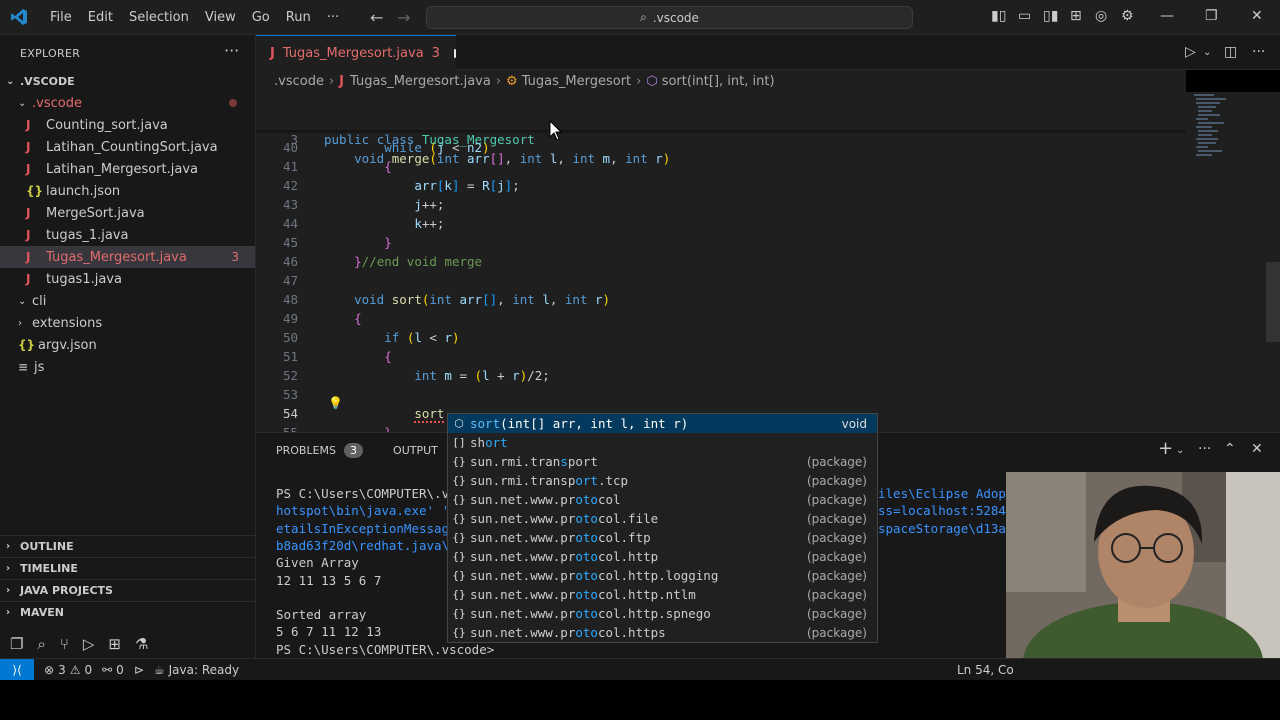  What do you see at coordinates (64, 644) in the screenshot?
I see `source-control-icon: ⑂` at bounding box center [64, 644].